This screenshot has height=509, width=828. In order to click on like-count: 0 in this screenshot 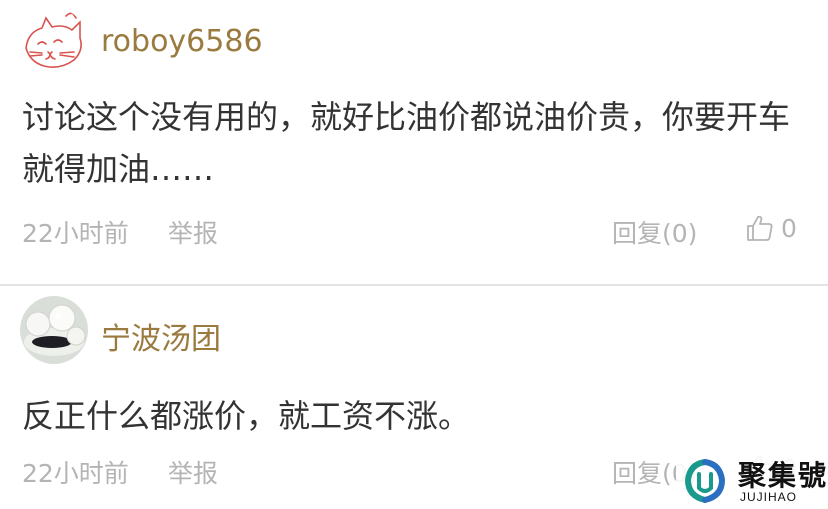, I will do `click(789, 228)`.